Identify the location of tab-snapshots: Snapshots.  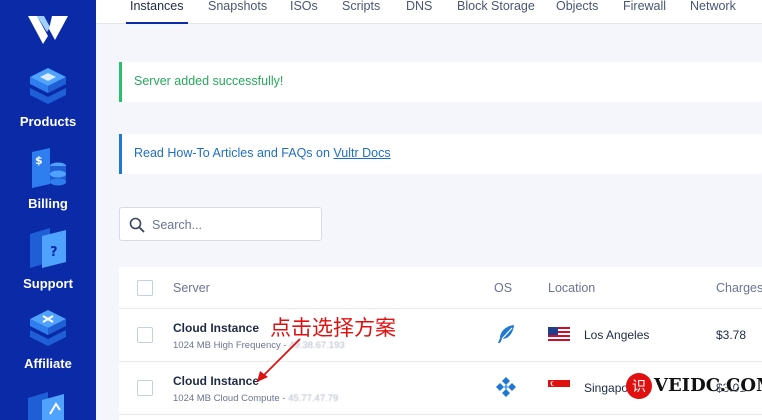
(237, 6).